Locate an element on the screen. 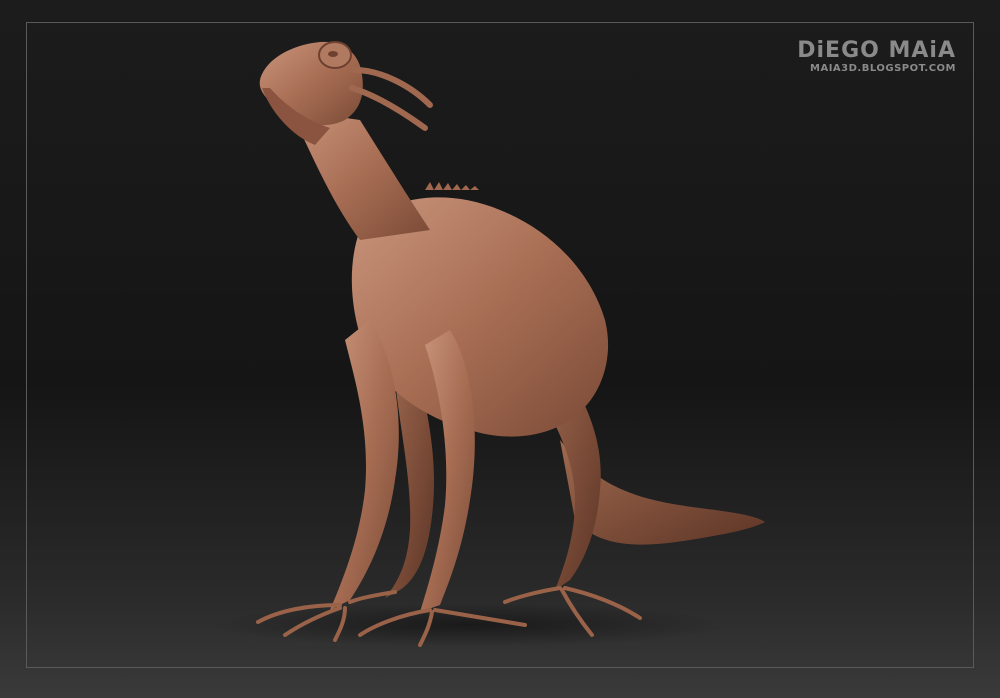 The width and height of the screenshot is (1000, 698). artist-watermark: DiEGO MAiA MAIA3D.BLOGSPOT.COM is located at coordinates (876, 57).